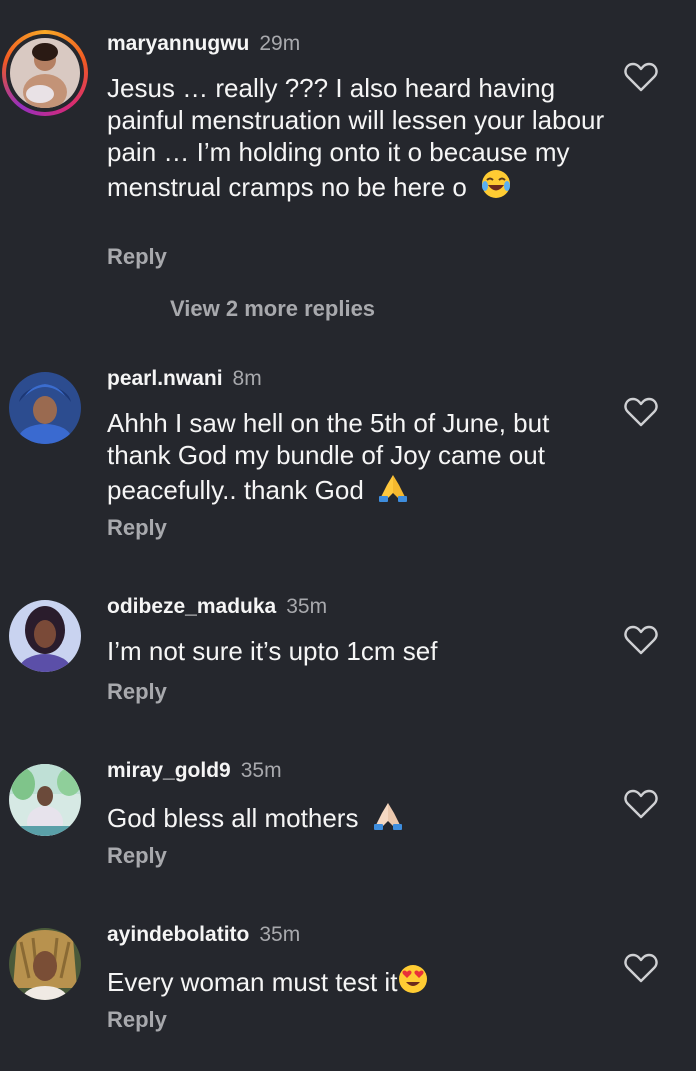  What do you see at coordinates (280, 43) in the screenshot?
I see `timestamp: 29m` at bounding box center [280, 43].